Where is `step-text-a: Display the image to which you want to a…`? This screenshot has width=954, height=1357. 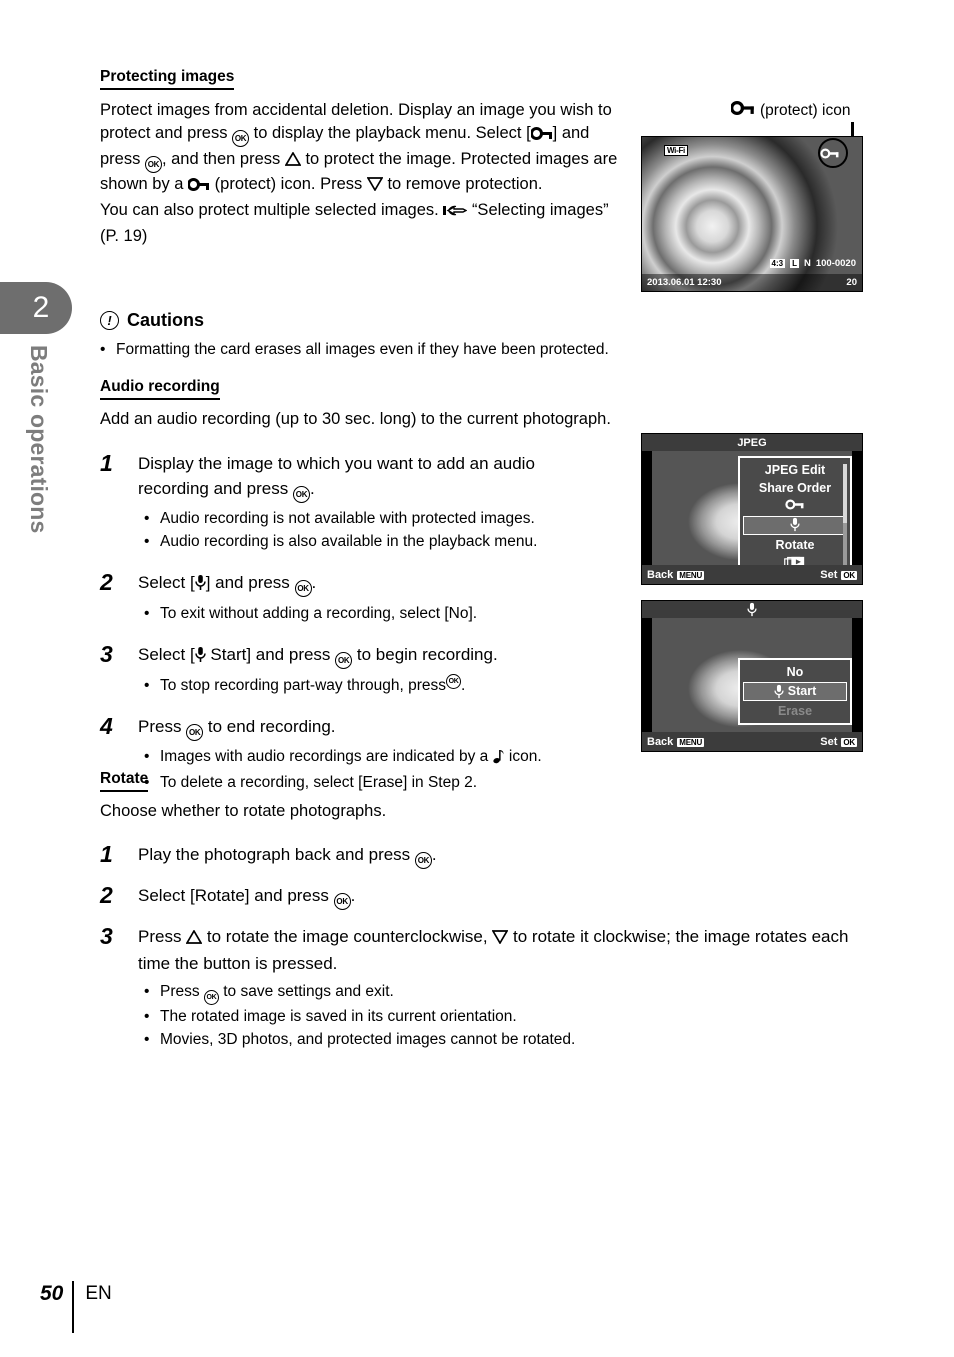 step-text-a: Display the image to which you want to a… is located at coordinates (336, 476).